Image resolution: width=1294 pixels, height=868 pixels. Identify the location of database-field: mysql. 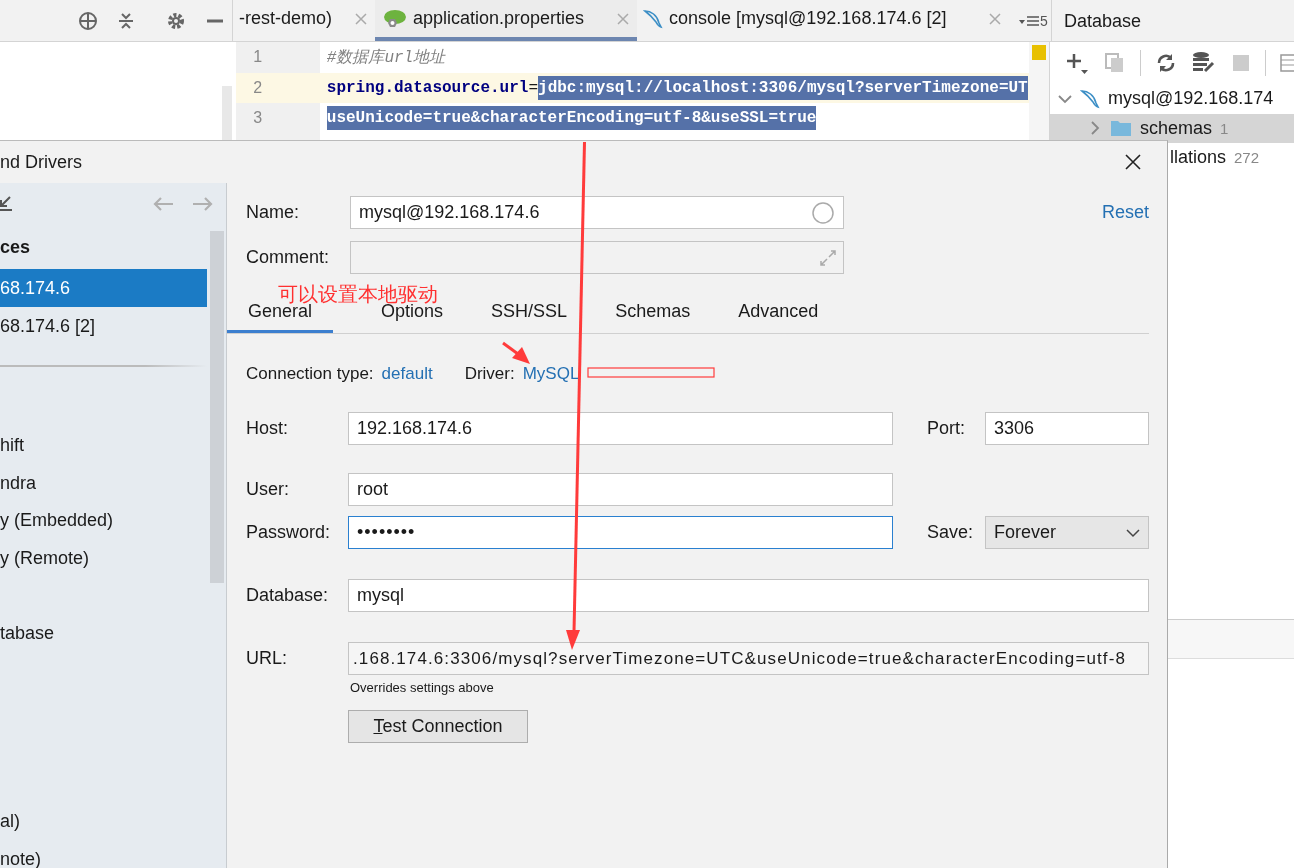
(748, 595).